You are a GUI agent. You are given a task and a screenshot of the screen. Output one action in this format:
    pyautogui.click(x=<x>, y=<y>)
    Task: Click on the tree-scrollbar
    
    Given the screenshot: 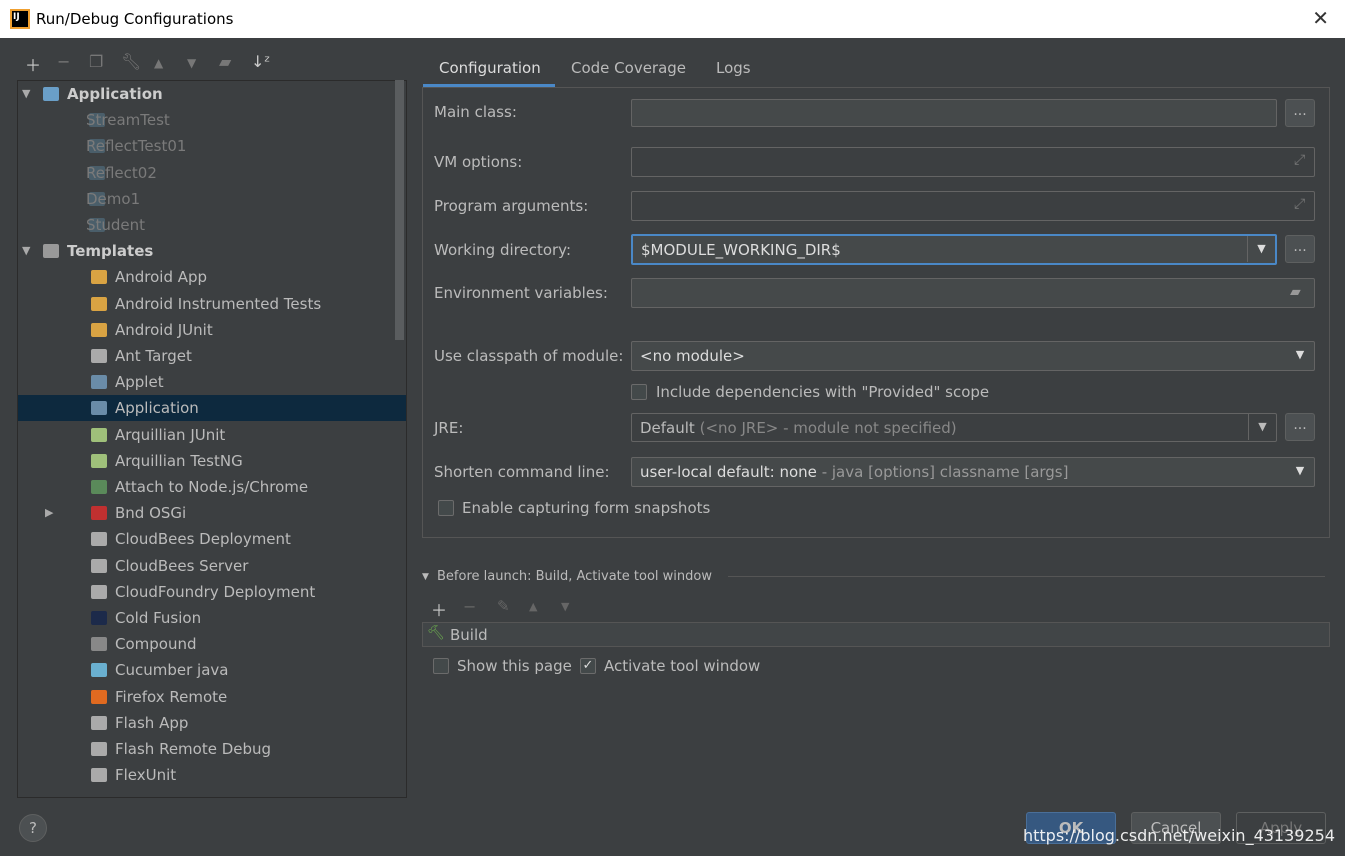 What is the action you would take?
    pyautogui.click(x=399, y=210)
    